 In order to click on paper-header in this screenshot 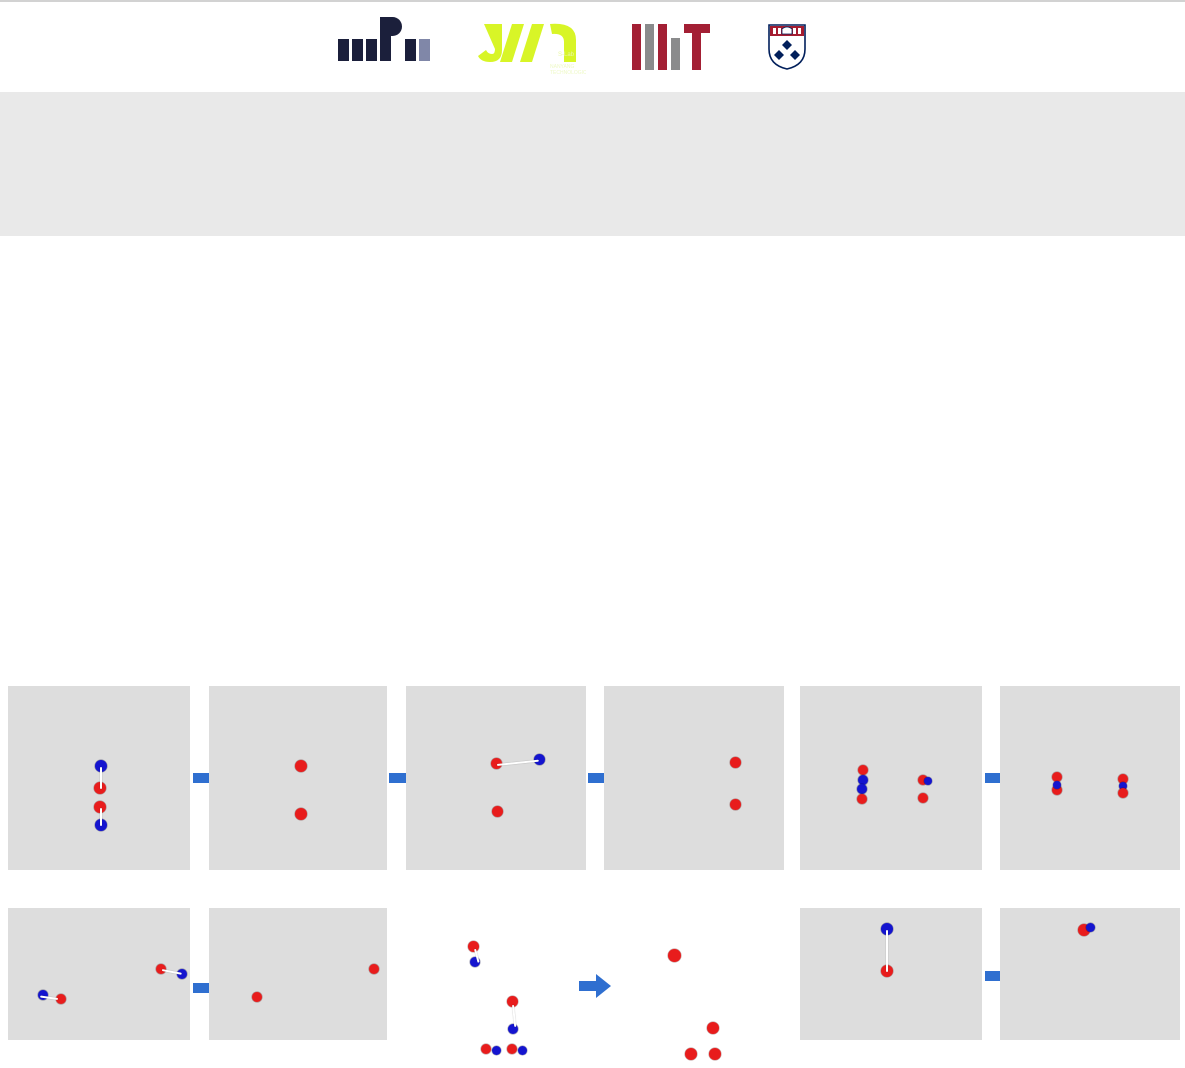, I will do `click(592, 164)`.